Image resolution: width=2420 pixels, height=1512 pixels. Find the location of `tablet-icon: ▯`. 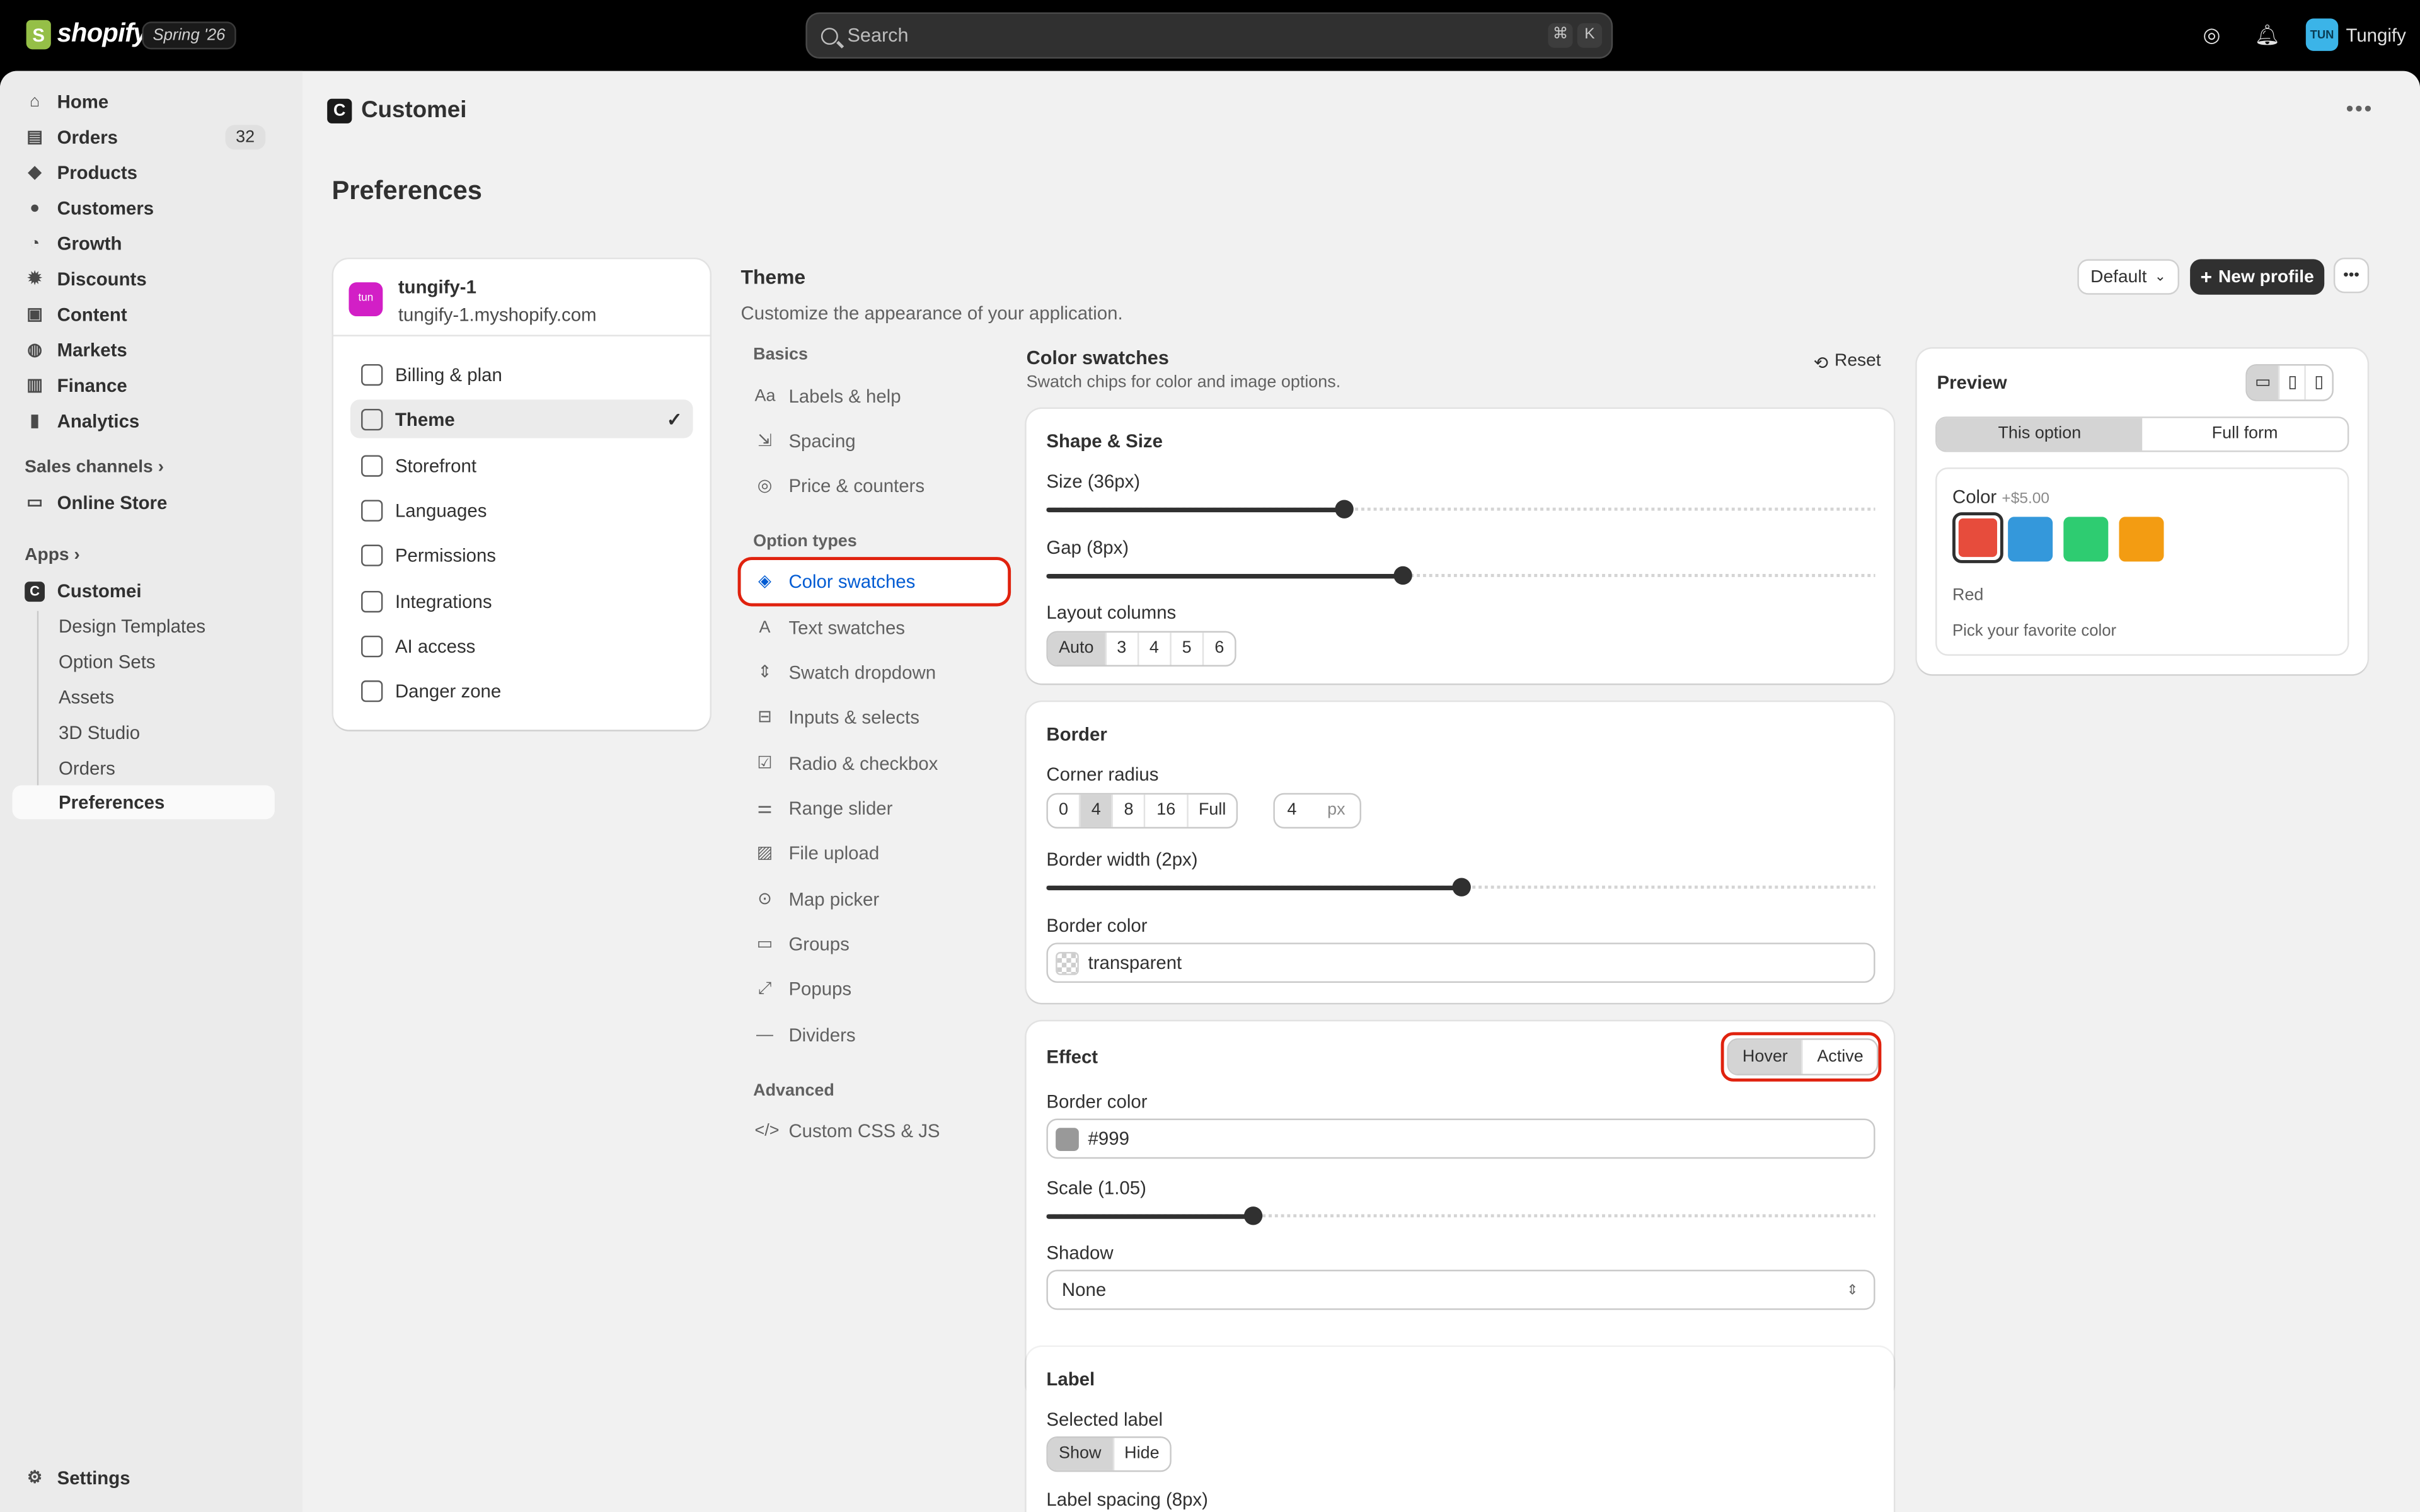

tablet-icon: ▯ is located at coordinates (2294, 382).